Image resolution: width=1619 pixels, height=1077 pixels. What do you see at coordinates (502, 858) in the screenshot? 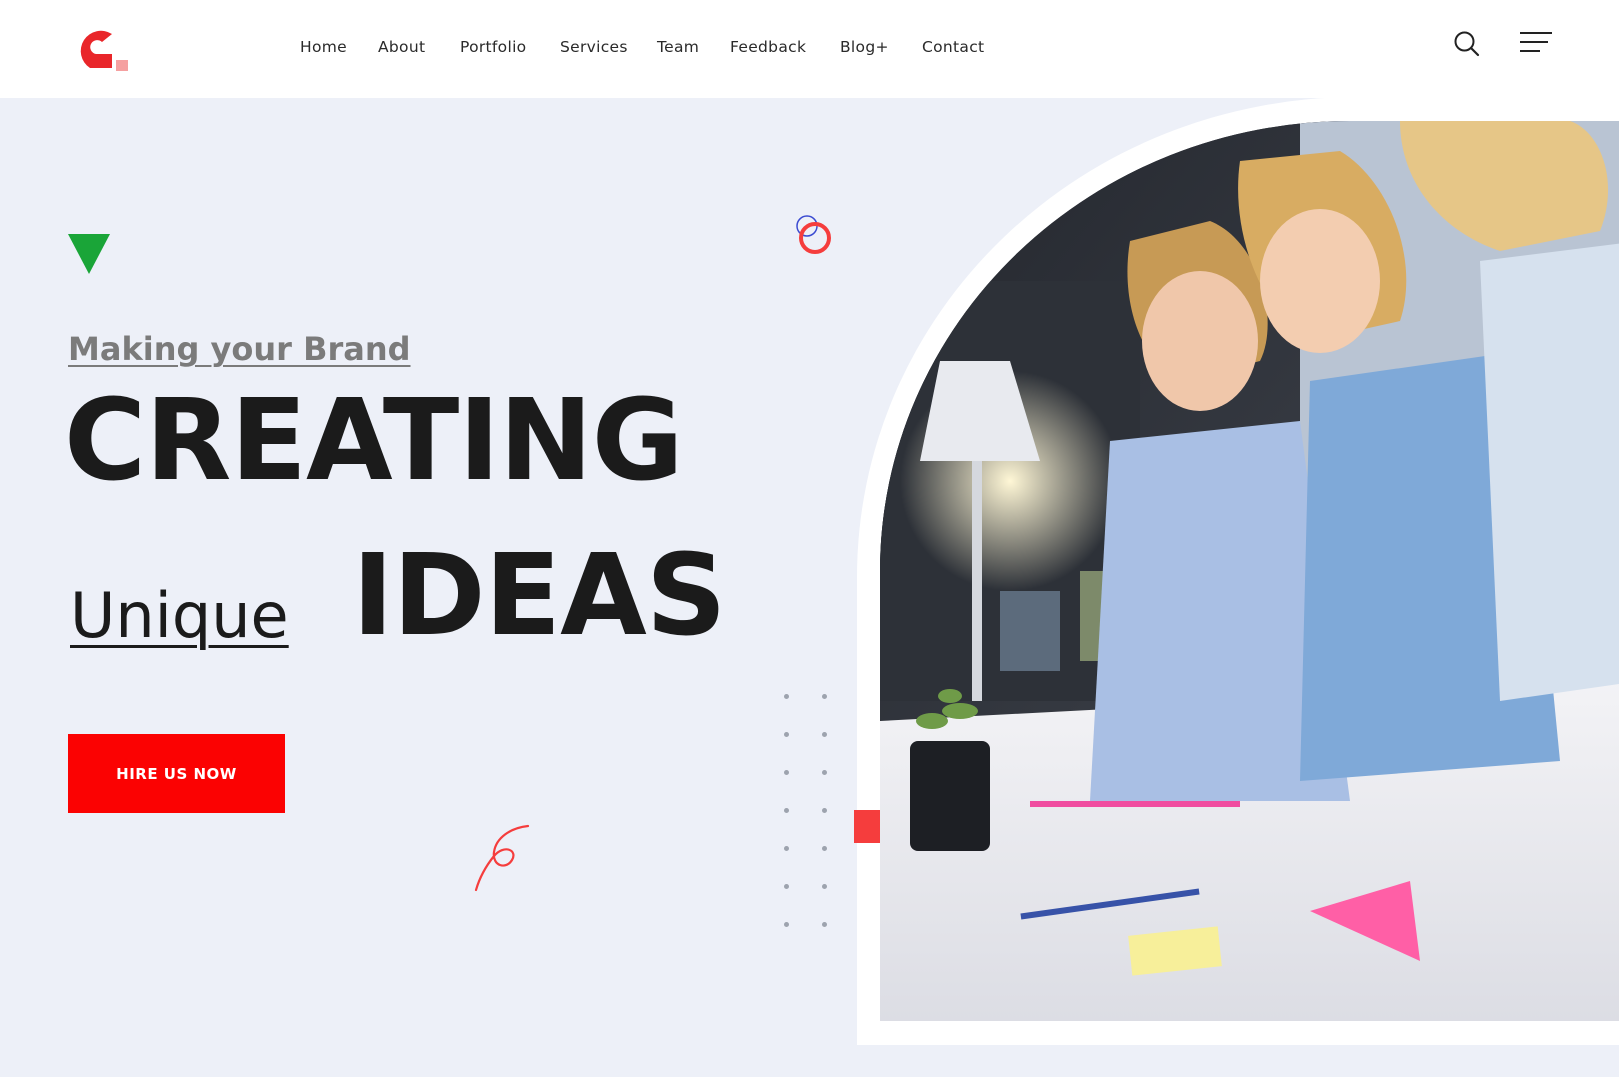
I see `squiggle-decoration` at bounding box center [502, 858].